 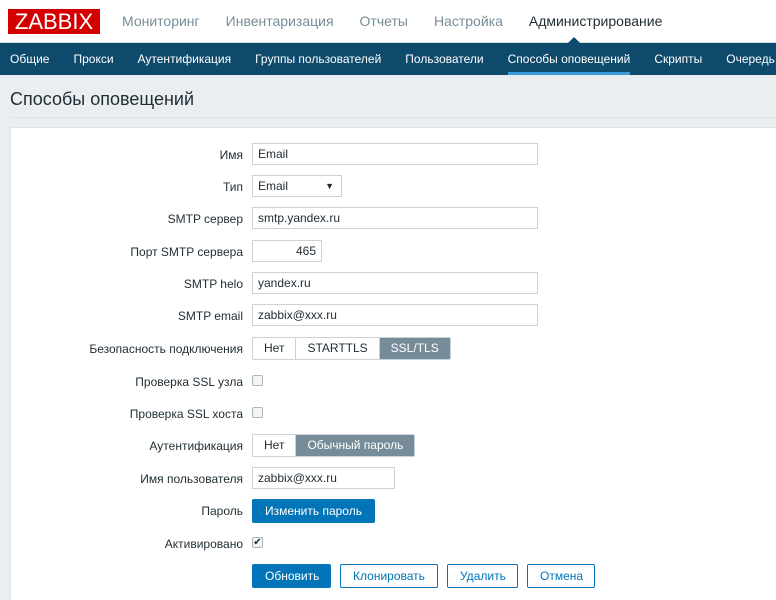 What do you see at coordinates (186, 252) in the screenshot?
I see `smtp-port-label: Порт SMTP сервера` at bounding box center [186, 252].